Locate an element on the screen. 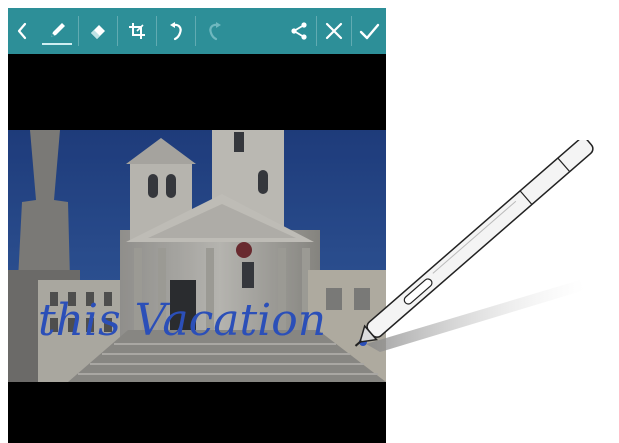 Image resolution: width=619 pixels, height=443 pixels. crop-tool-button is located at coordinates (137, 31).